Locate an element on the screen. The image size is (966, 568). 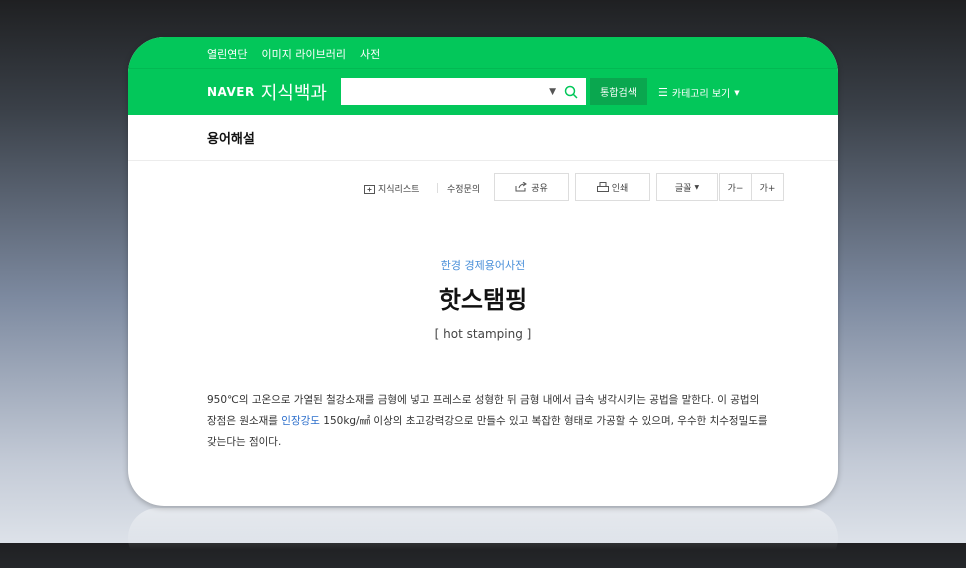
search-box: ▼ is located at coordinates (463, 91).